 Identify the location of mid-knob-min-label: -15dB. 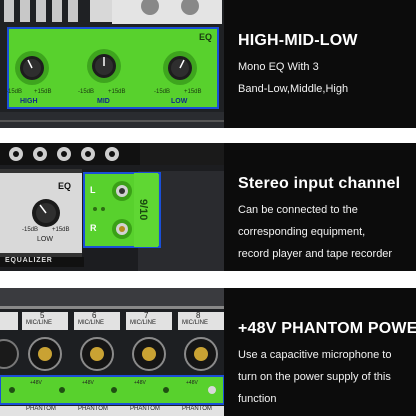
(86, 92).